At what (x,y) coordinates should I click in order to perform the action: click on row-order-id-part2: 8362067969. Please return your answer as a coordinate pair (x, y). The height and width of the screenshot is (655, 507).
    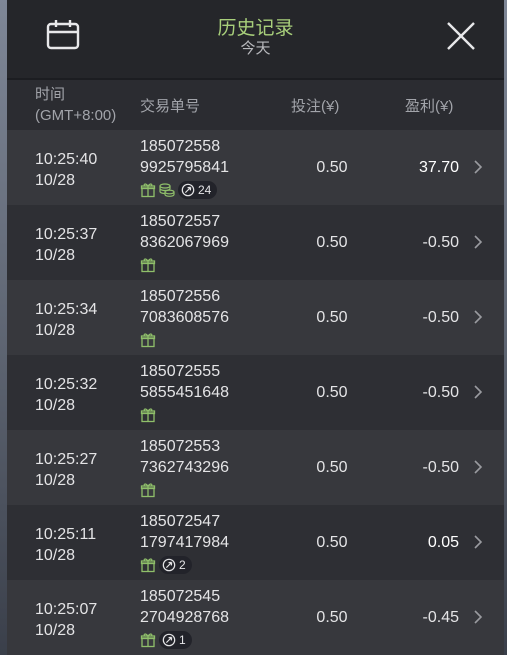
    Looking at the image, I should click on (184, 242).